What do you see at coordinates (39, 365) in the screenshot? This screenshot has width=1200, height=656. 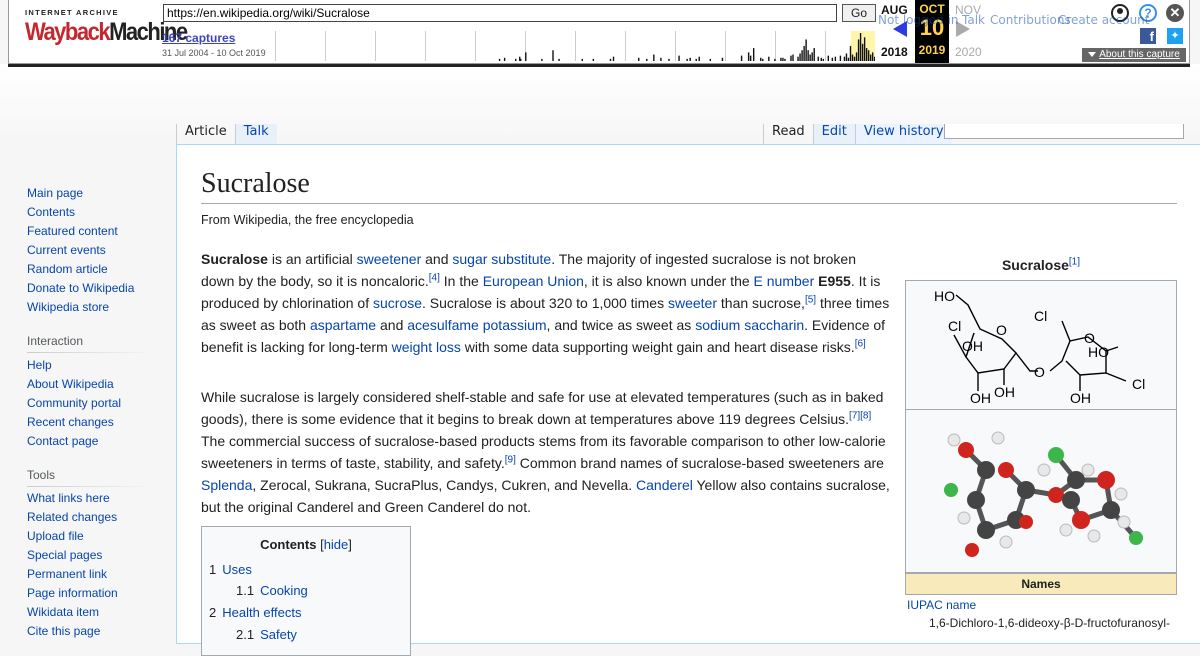 I see `sidebar-item-help: Help` at bounding box center [39, 365].